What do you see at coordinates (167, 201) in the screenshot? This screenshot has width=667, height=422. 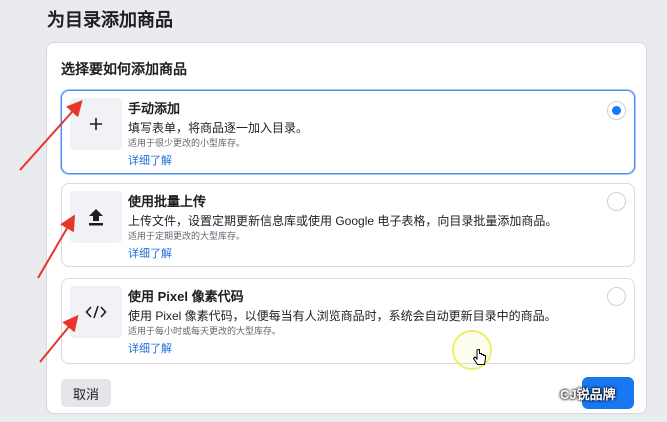 I see `option-title: 使用批量上传` at bounding box center [167, 201].